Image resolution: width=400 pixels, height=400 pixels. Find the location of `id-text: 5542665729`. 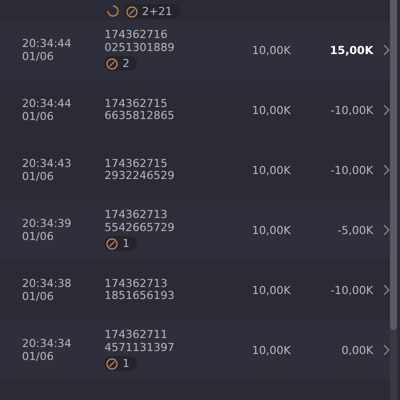

id-text: 5542665729 is located at coordinates (139, 228).